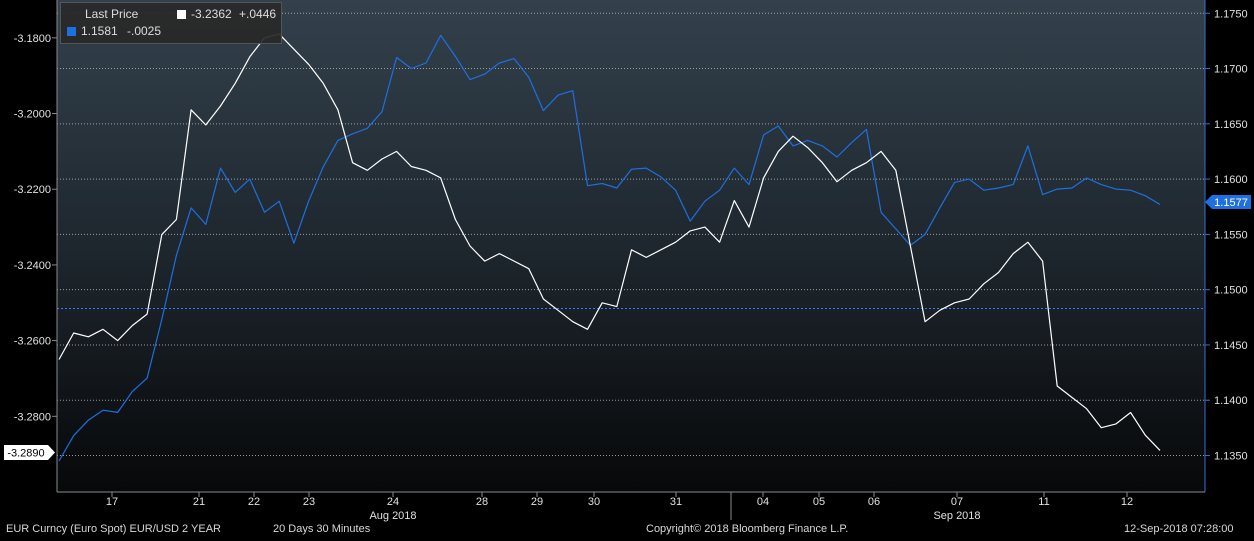  What do you see at coordinates (258, 14) in the screenshot?
I see `legend-change-white: +.0446` at bounding box center [258, 14].